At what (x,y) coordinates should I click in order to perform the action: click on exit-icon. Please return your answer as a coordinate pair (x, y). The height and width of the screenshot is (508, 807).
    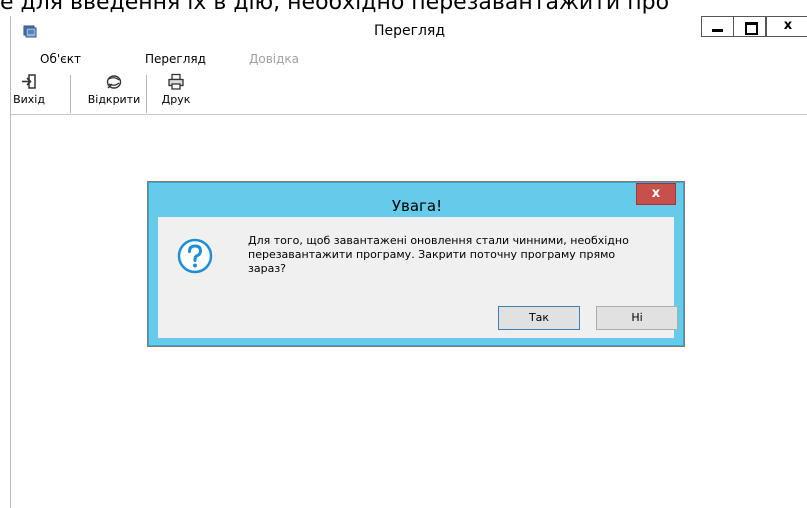
    Looking at the image, I should click on (29, 81).